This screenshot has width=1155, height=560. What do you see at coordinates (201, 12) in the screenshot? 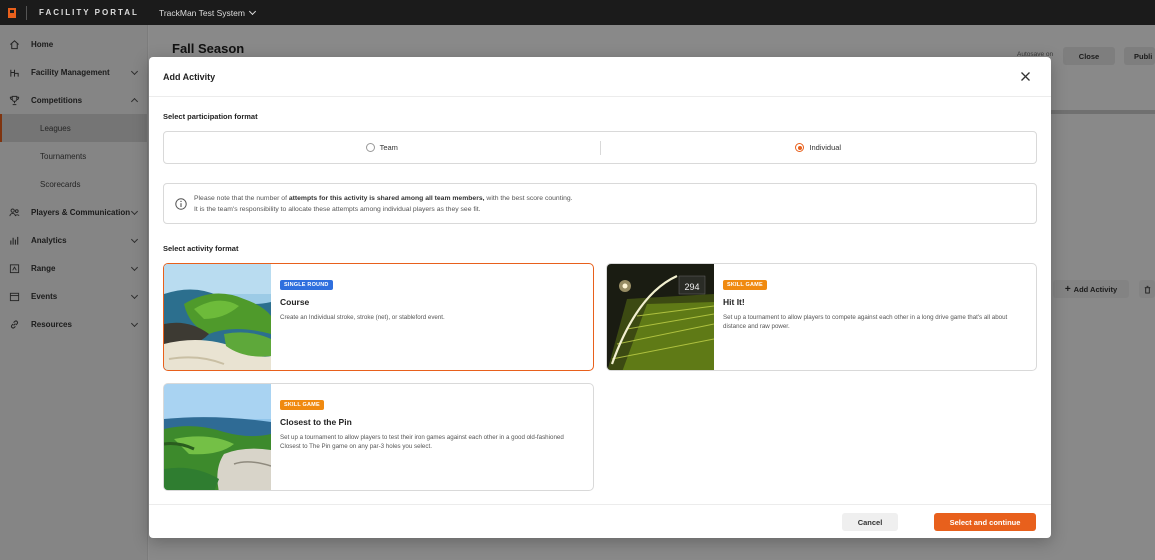
I see `system-name: TrackMan Test System` at bounding box center [201, 12].